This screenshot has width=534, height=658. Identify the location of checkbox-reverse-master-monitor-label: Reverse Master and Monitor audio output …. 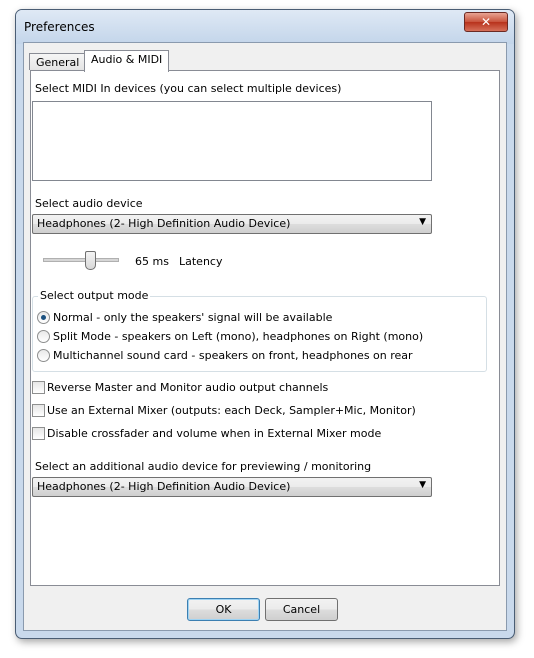
(187, 387).